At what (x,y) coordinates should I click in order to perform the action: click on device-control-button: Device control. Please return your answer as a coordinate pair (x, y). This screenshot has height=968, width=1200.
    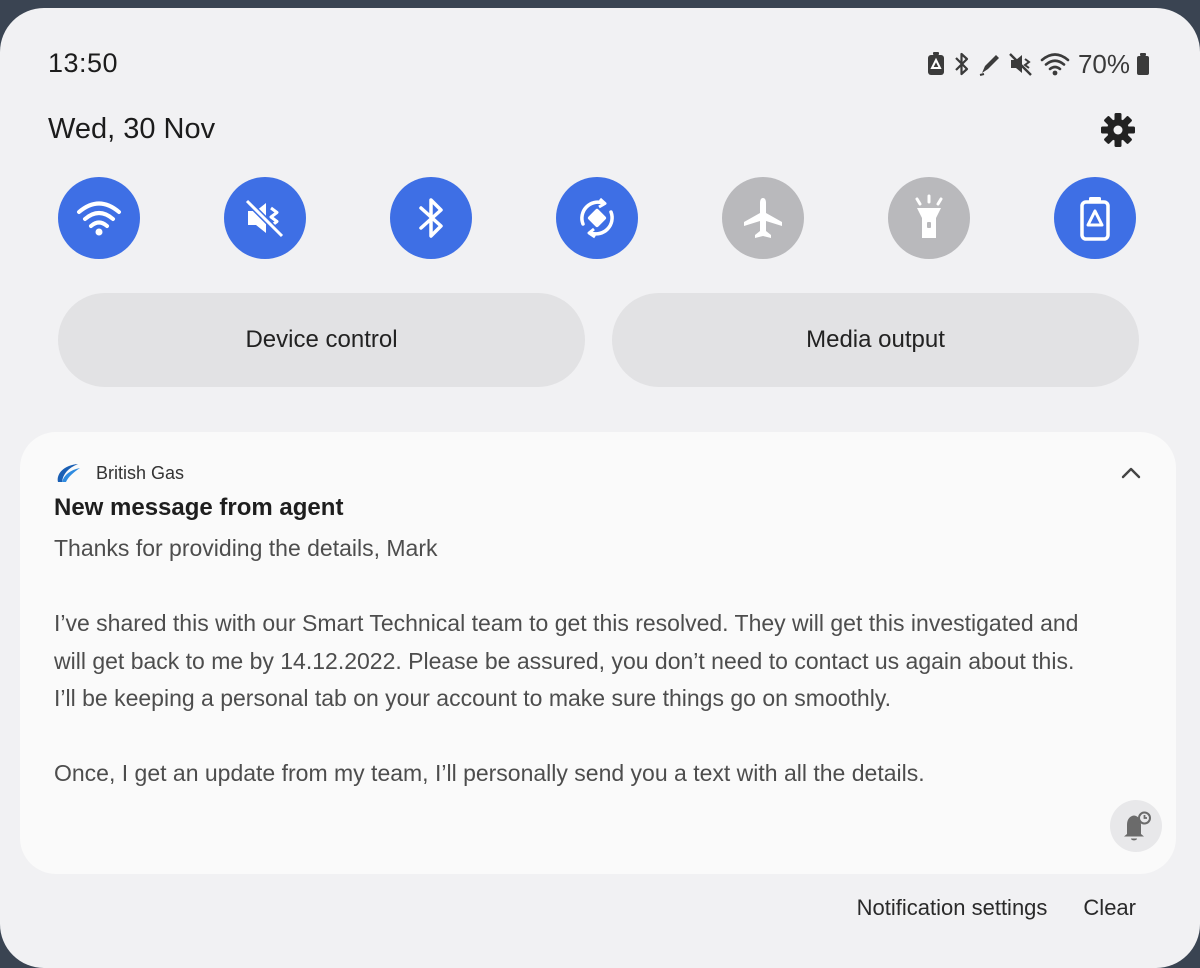
    Looking at the image, I should click on (321, 340).